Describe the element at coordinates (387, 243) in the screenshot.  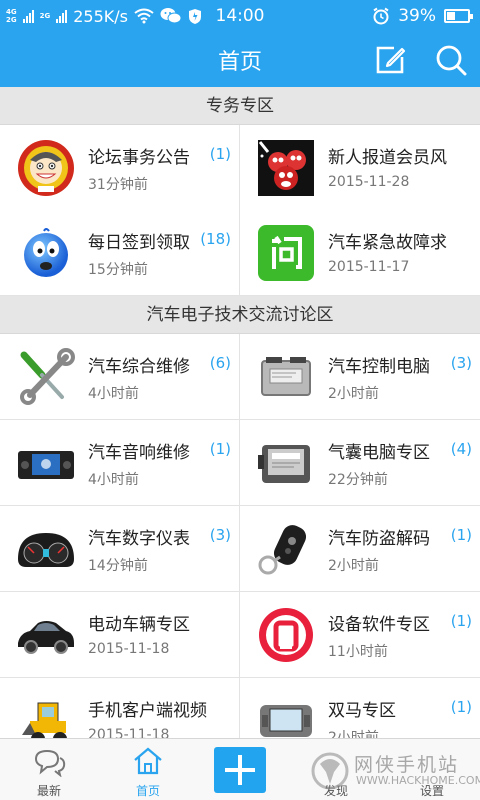
I see `board-name: 汽车紧急故障求` at that location.